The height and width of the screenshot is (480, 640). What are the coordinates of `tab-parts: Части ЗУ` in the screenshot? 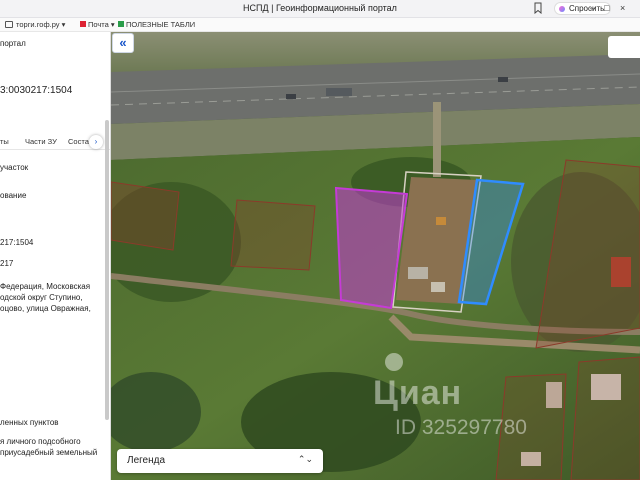 It's located at (41, 141).